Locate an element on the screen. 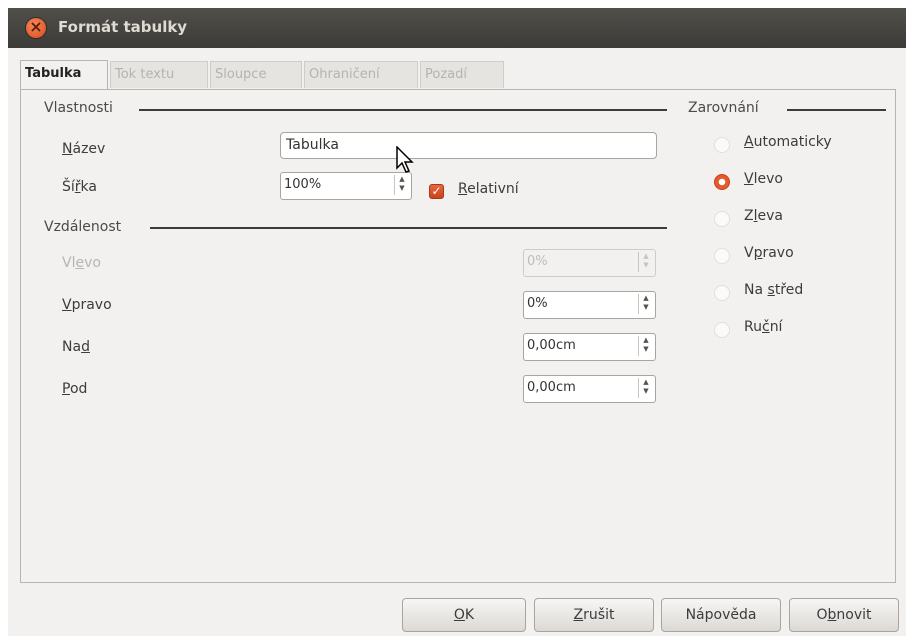 The image size is (906, 636). spacing-heading: Vzdálenost is located at coordinates (83, 227).